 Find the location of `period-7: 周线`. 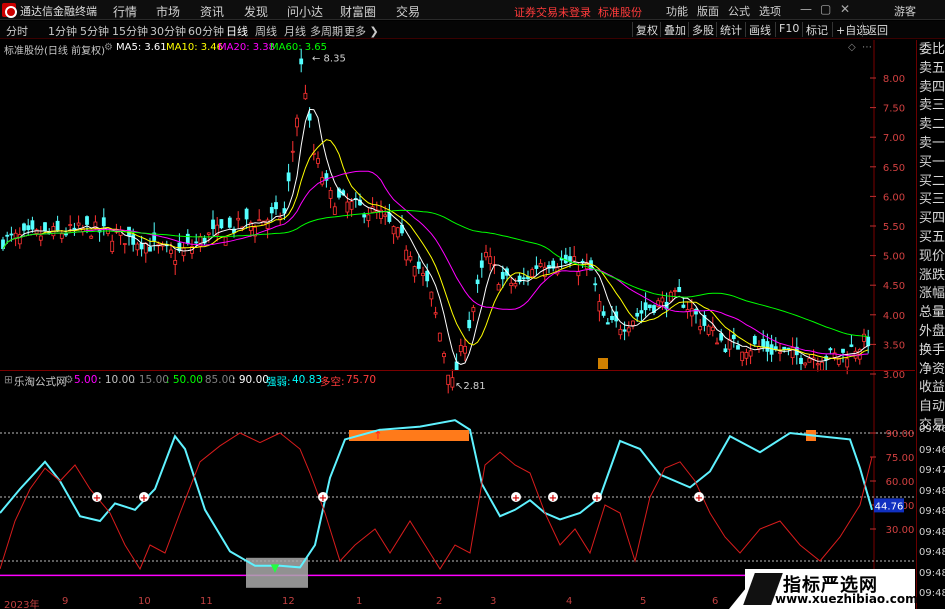

period-7: 周线 is located at coordinates (266, 31).